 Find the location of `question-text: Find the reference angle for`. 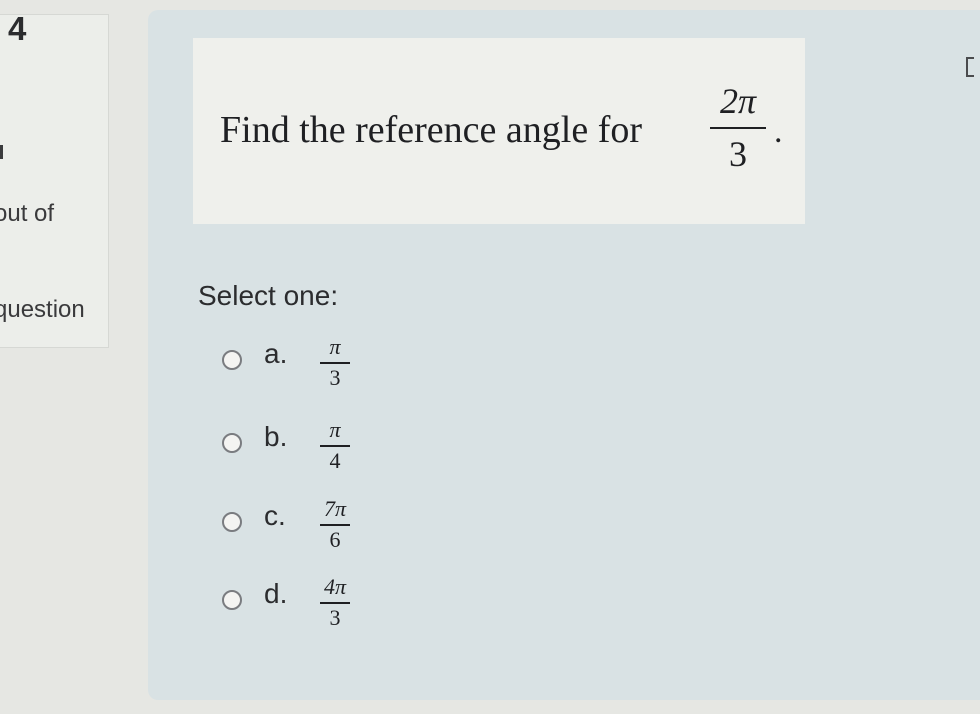

question-text: Find the reference angle for is located at coordinates (431, 130).